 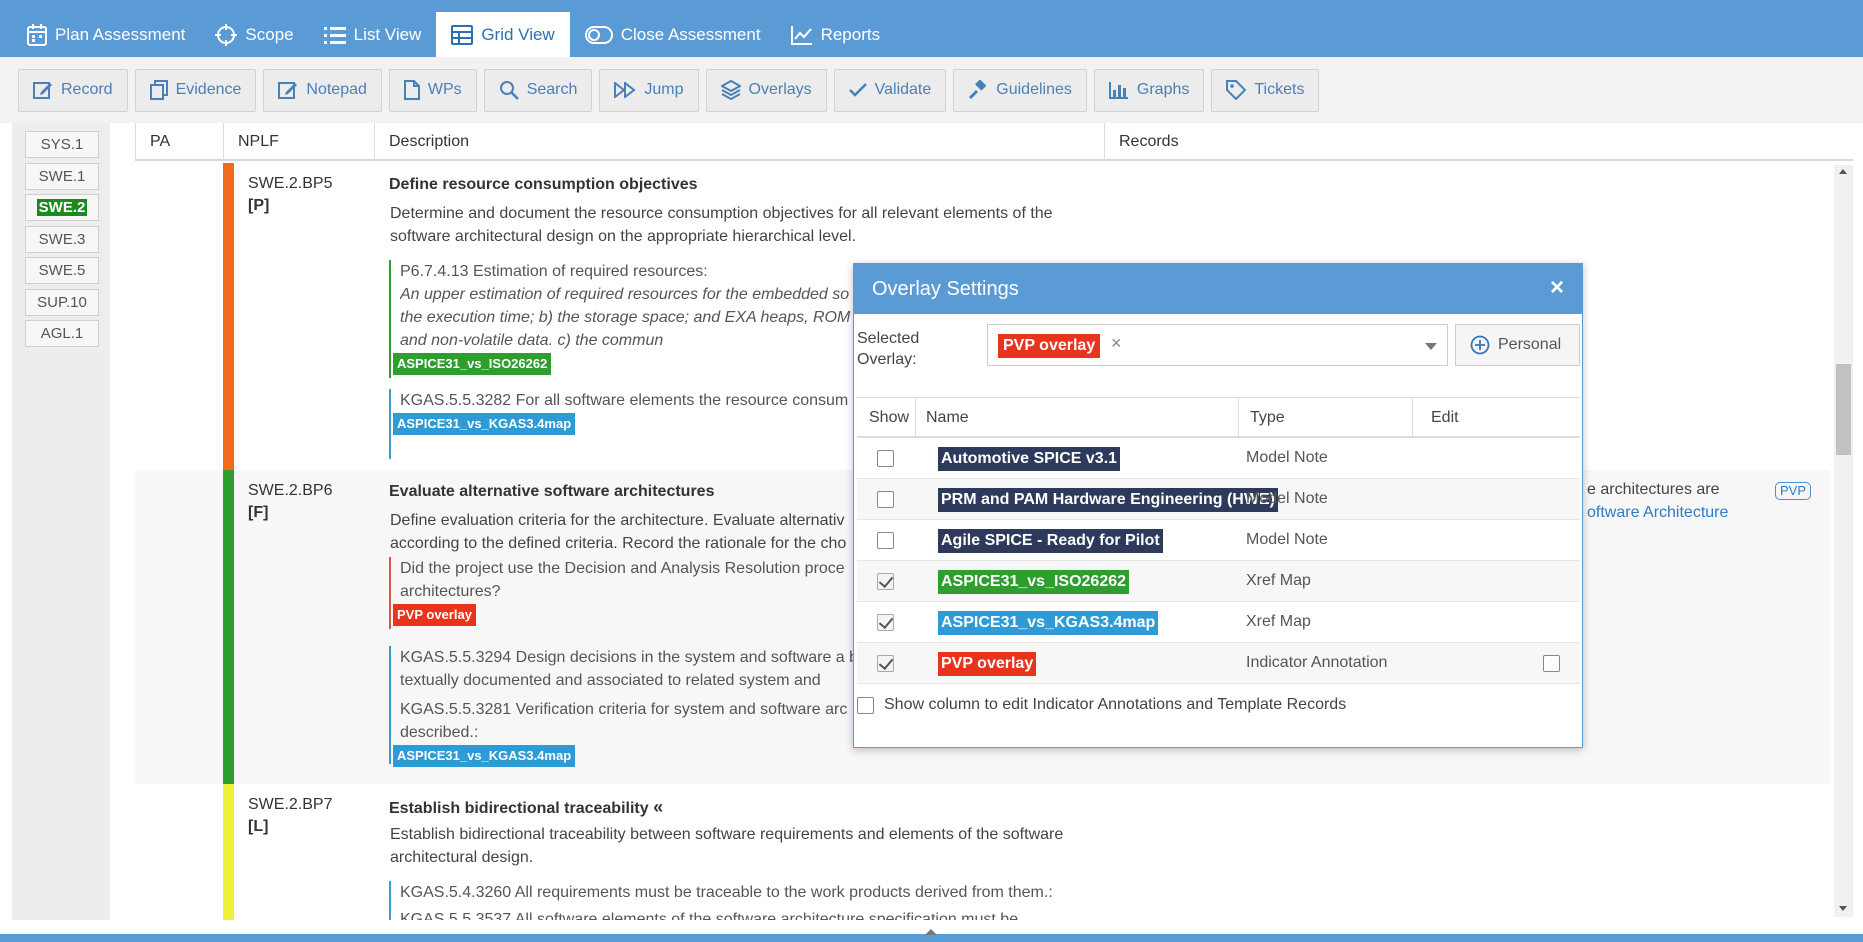 What do you see at coordinates (62, 176) in the screenshot?
I see `sidebar-item-swe1: SWE.1` at bounding box center [62, 176].